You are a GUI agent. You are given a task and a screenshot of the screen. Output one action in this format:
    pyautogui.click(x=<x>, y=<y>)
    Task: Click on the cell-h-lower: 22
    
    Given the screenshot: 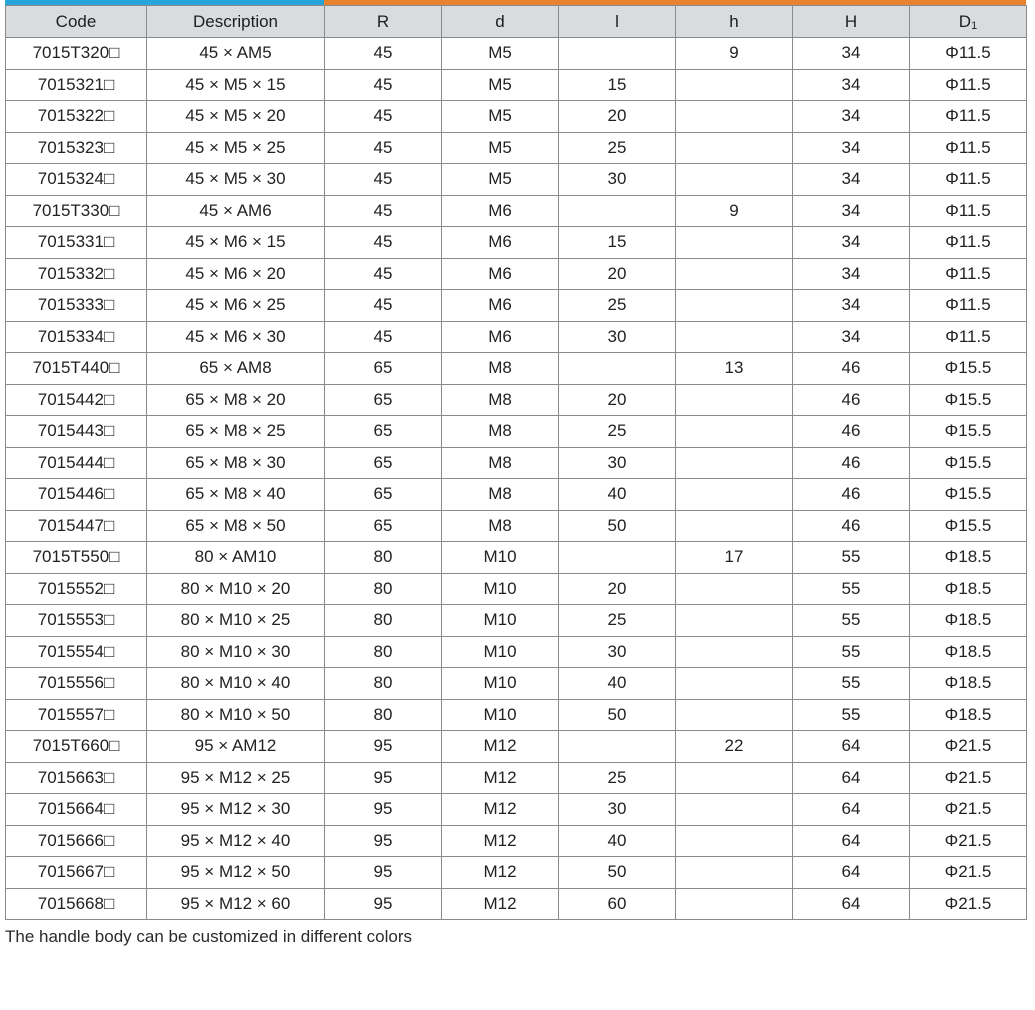 What is the action you would take?
    pyautogui.click(x=734, y=746)
    